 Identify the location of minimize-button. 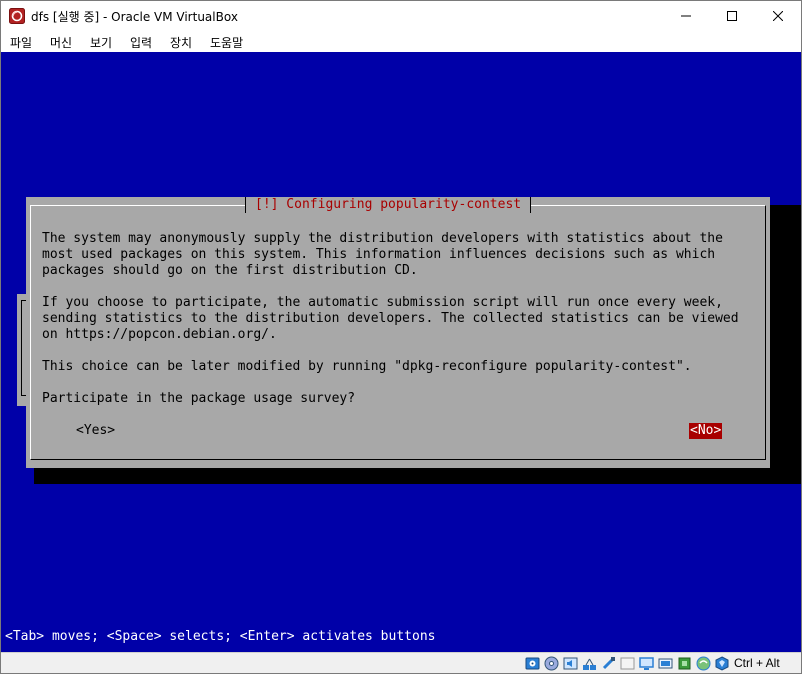
(686, 16).